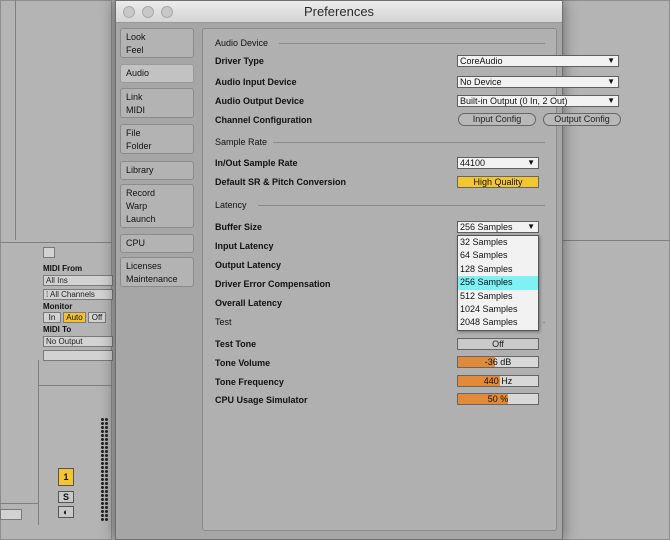 The height and width of the screenshot is (540, 670). I want to click on buffer-size-option: 256 Samples, so click(498, 283).